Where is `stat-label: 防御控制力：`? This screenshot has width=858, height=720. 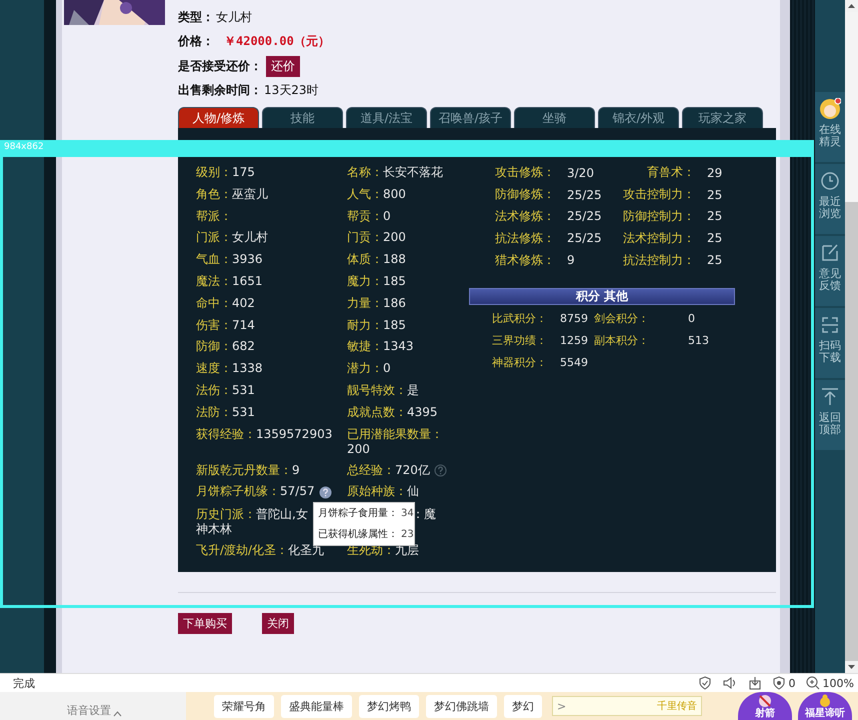 stat-label: 防御控制力： is located at coordinates (658, 216).